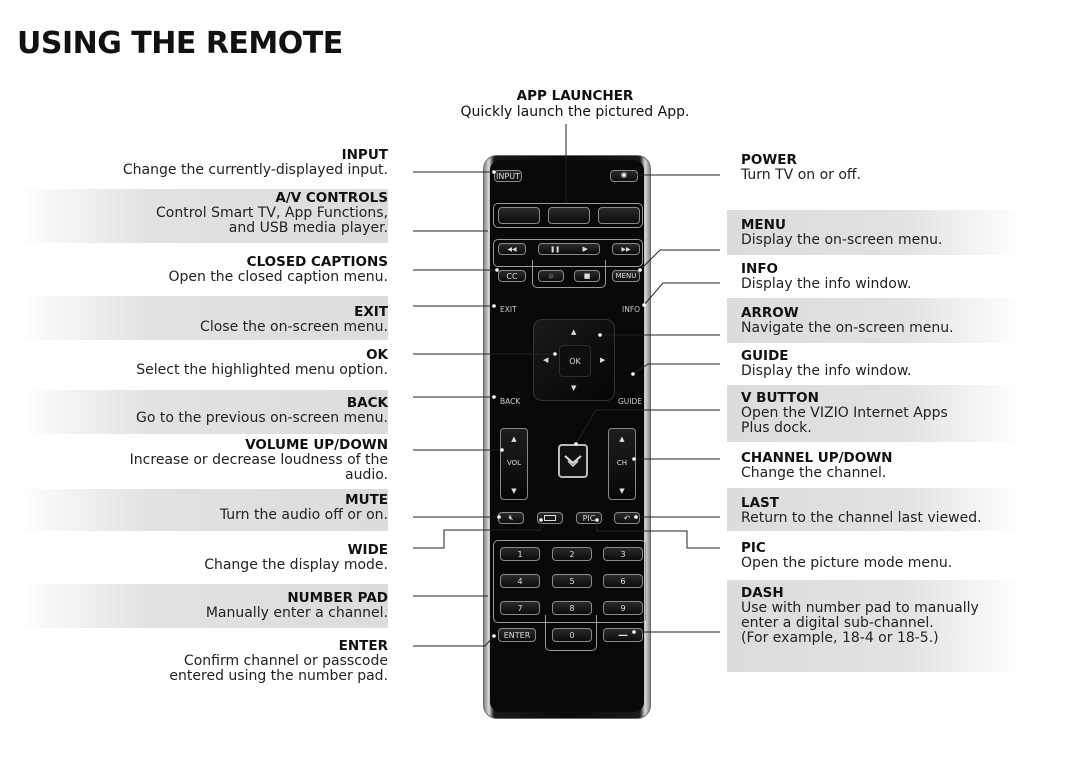 This screenshot has height=761, width=1080. Describe the element at coordinates (477, 534) in the screenshot. I see `leader-wide` at that location.